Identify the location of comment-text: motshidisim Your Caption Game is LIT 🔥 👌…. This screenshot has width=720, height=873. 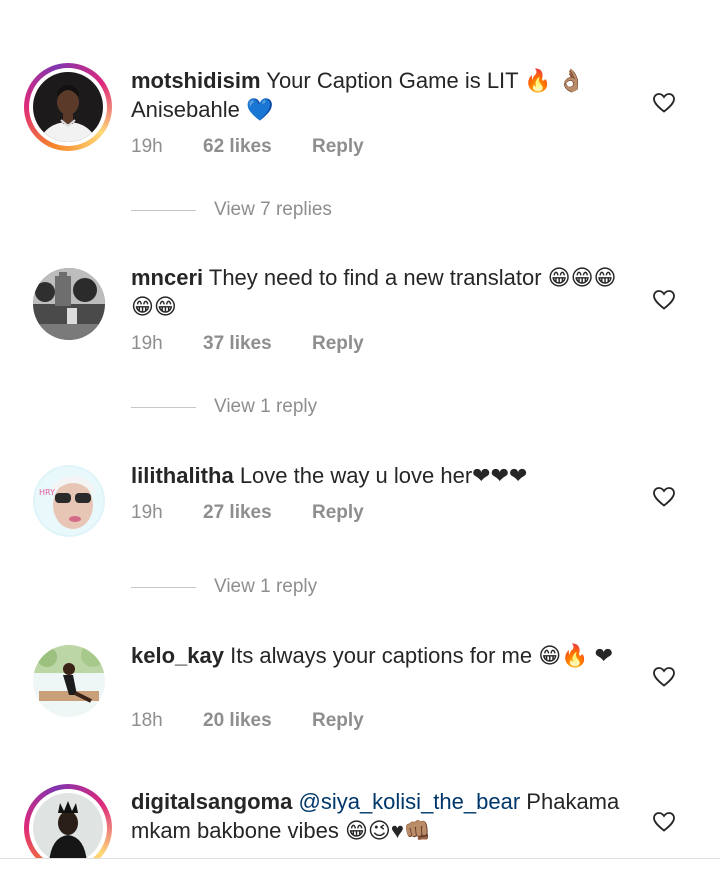
(376, 95).